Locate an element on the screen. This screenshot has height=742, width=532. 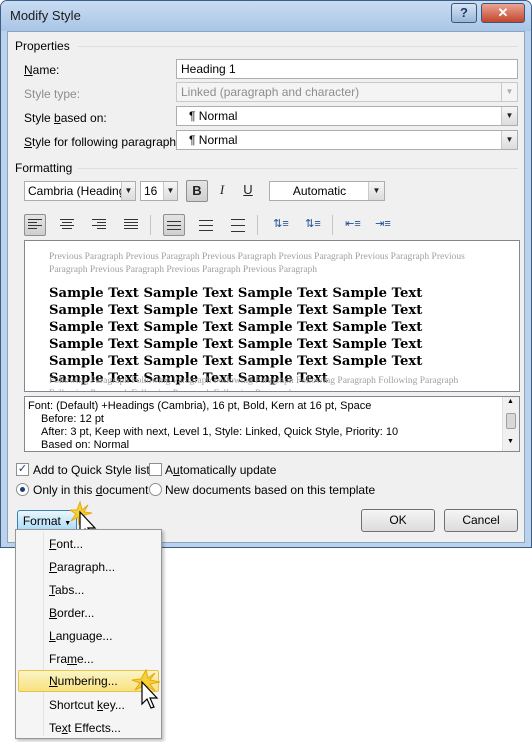
align-right-icon is located at coordinates (99, 225).